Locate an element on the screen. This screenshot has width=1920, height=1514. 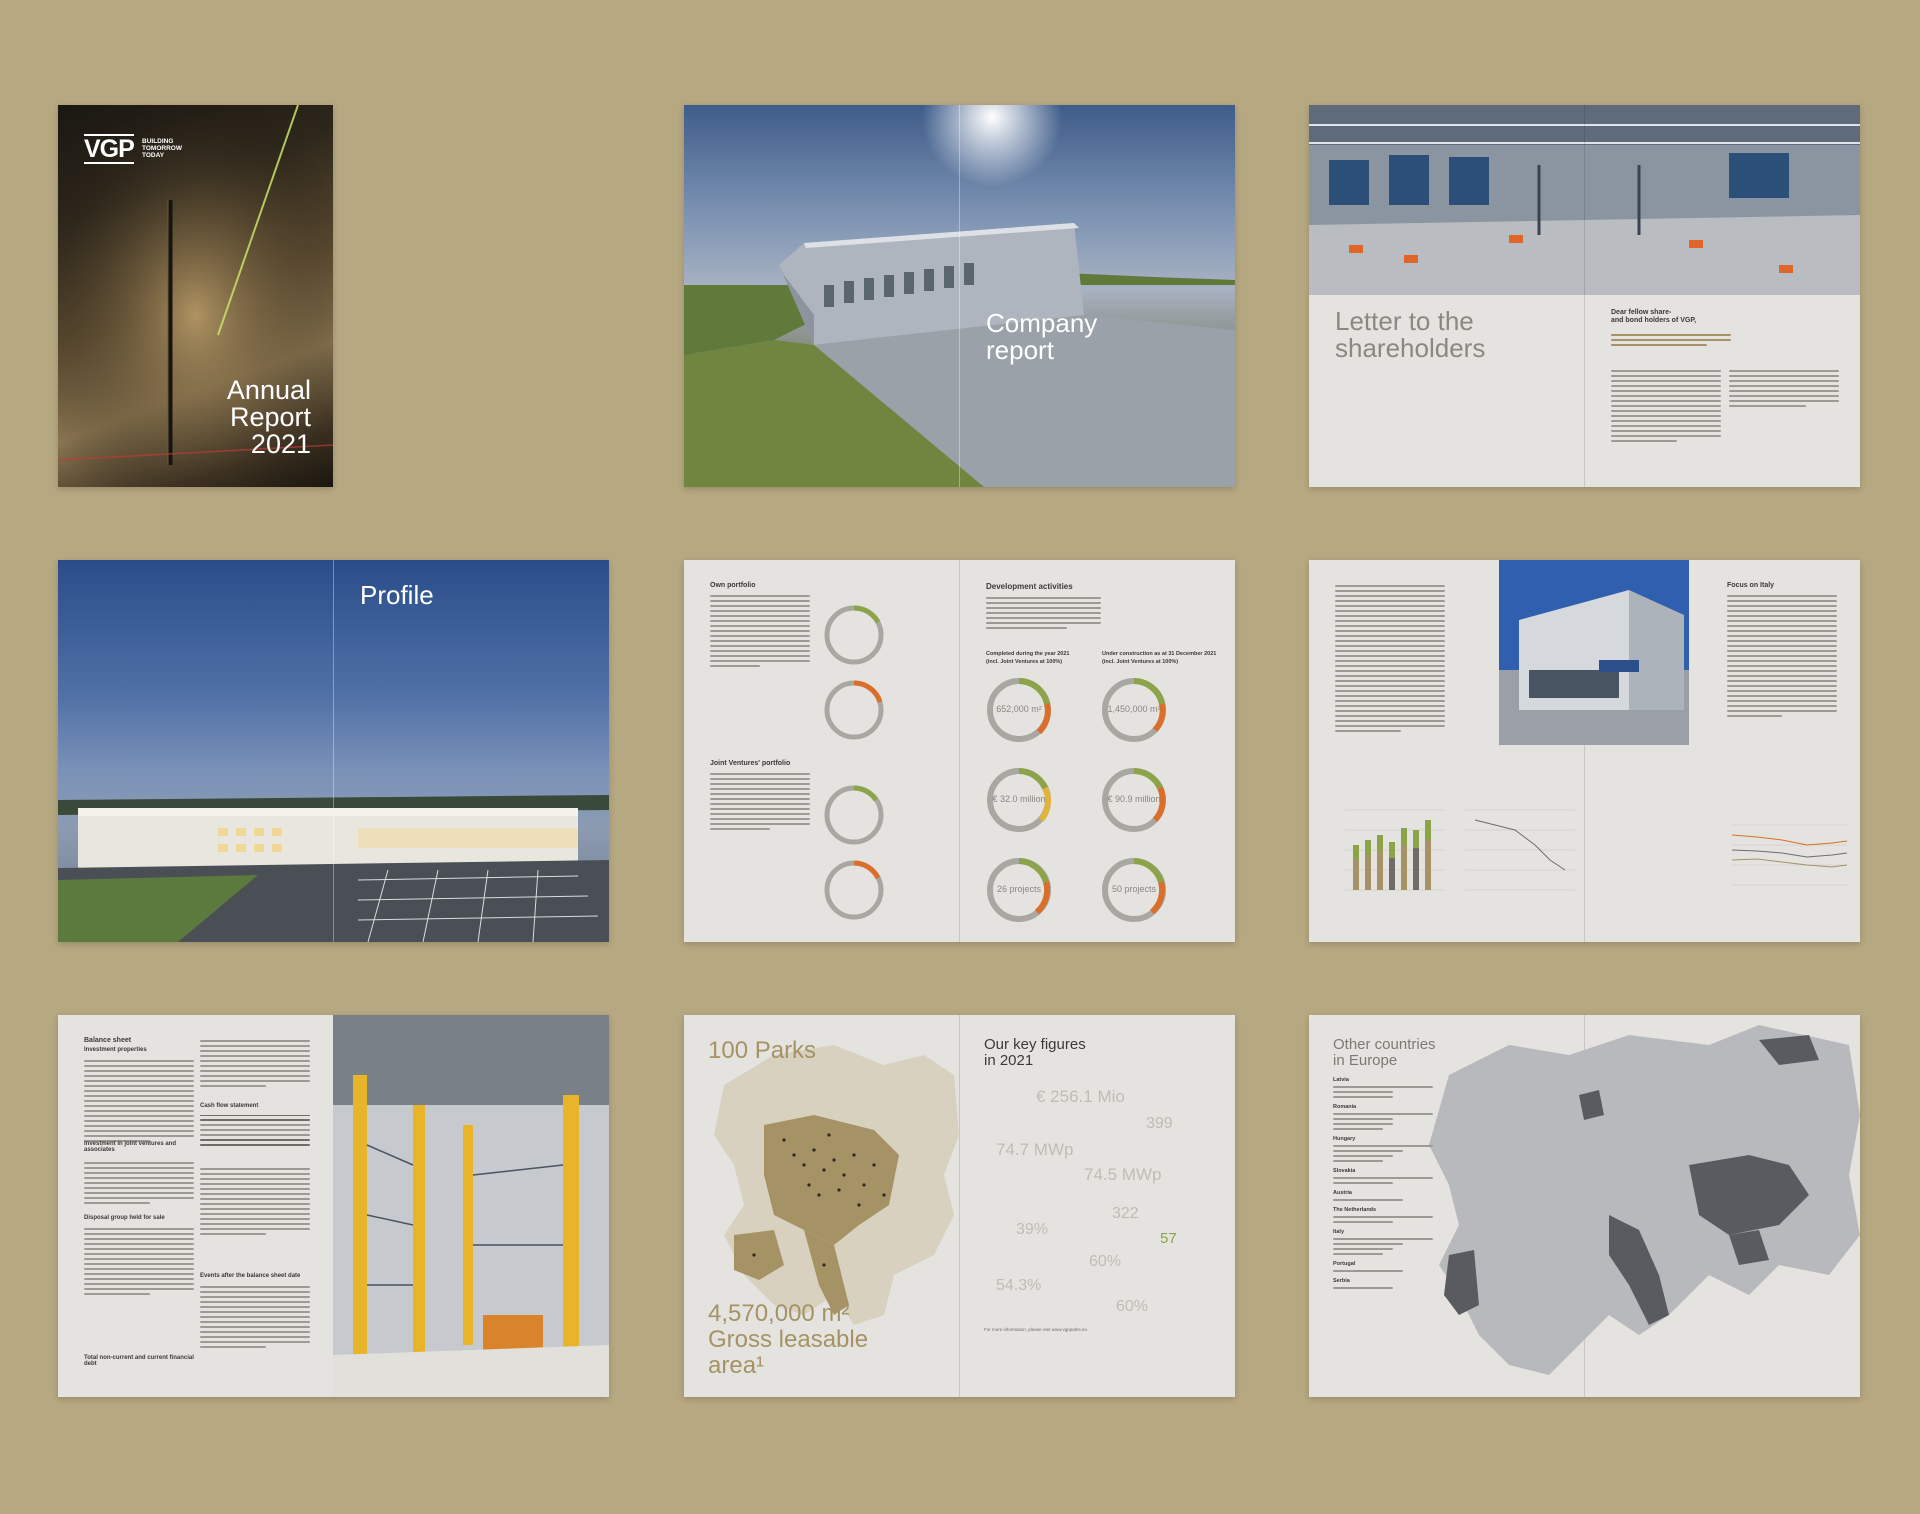
donut-construction-rent: € 90.9 million is located at coordinates (1134, 799).